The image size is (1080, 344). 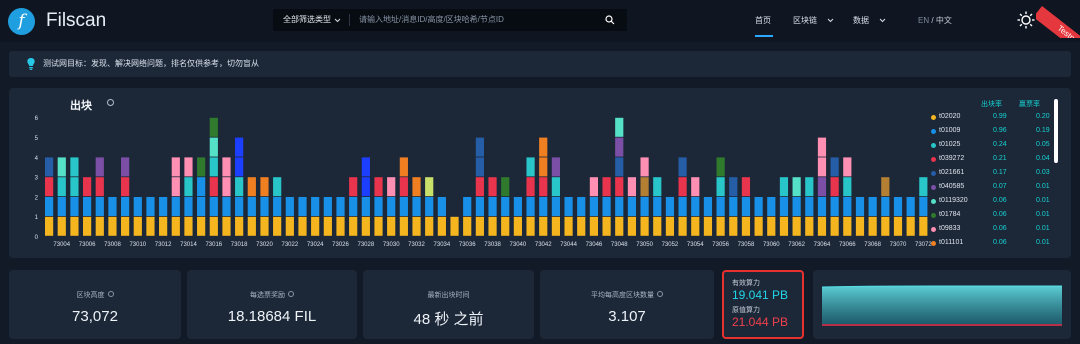 What do you see at coordinates (935, 20) in the screenshot?
I see `language-switch: EN / 中文` at bounding box center [935, 20].